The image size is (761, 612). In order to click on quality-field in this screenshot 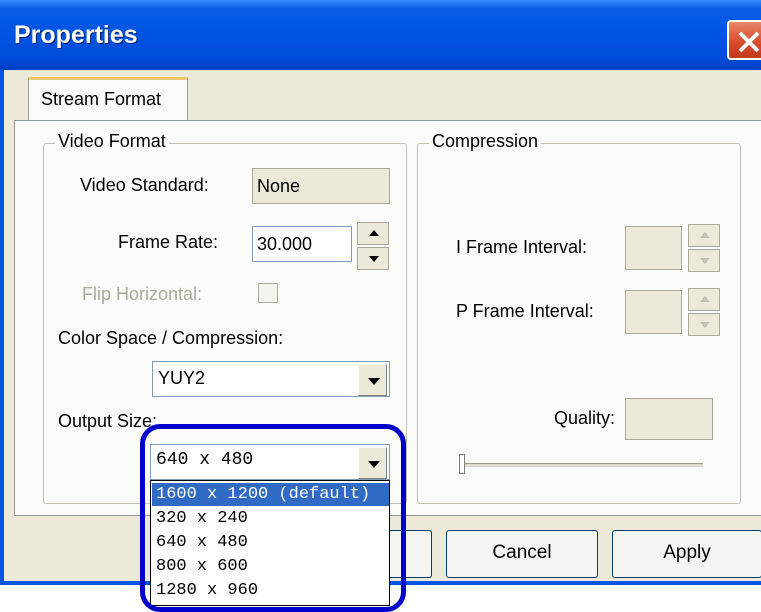, I will do `click(669, 419)`.